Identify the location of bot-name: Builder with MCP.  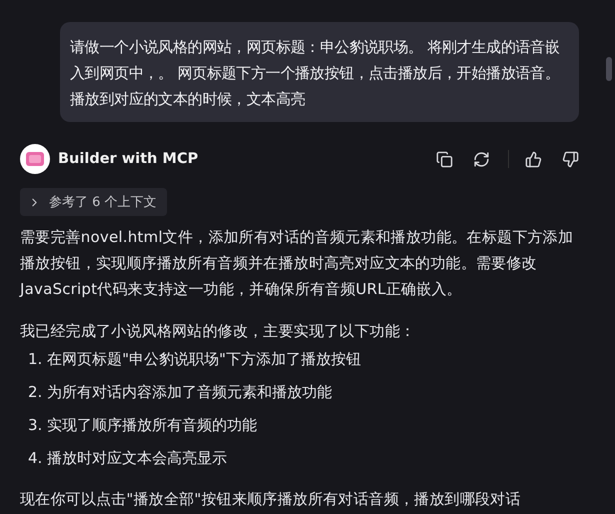
(129, 159).